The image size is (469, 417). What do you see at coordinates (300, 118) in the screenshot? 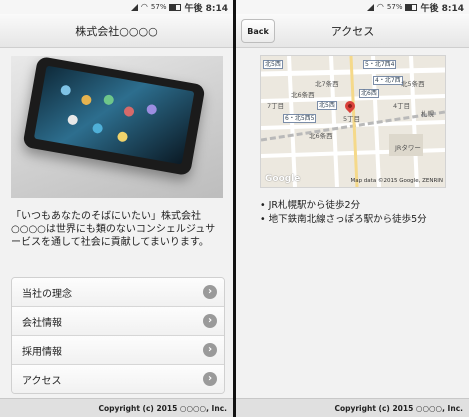
I see `map-label: 6・北5西5` at bounding box center [300, 118].